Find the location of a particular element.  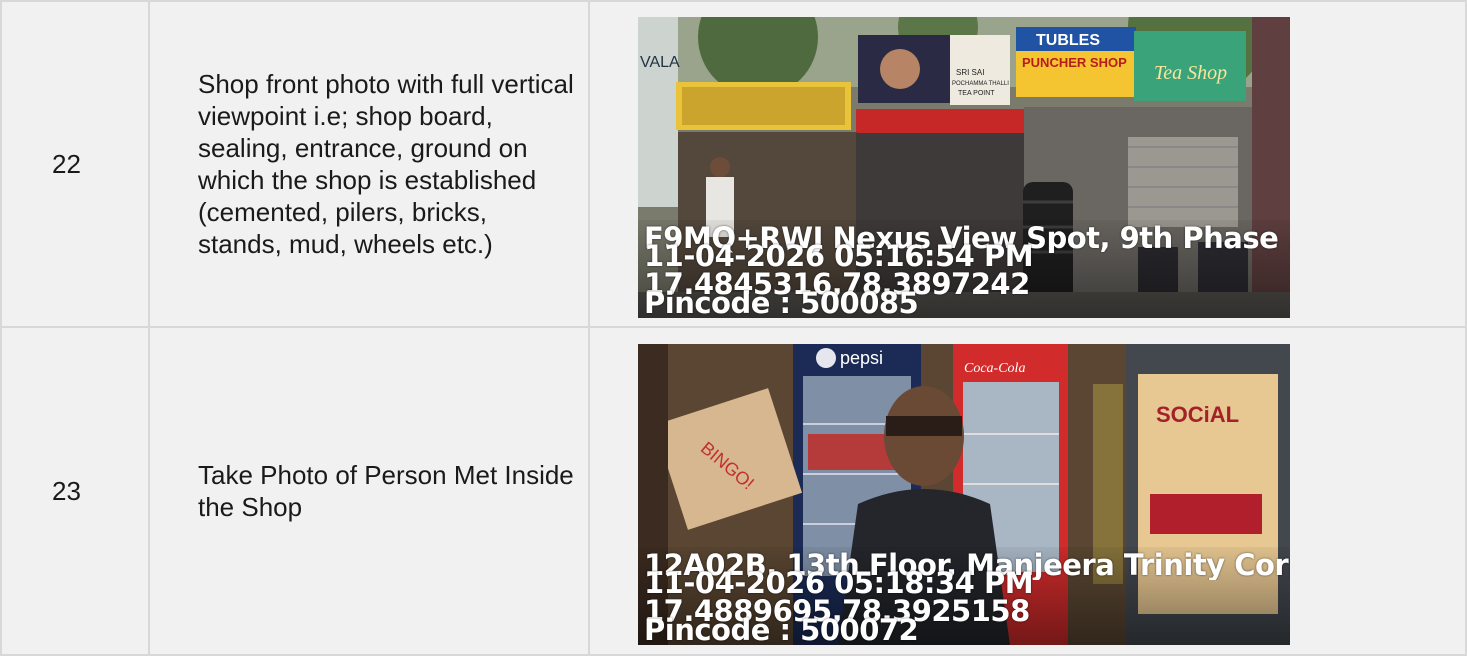

svg-text: pepsi is located at coordinates (861, 358).